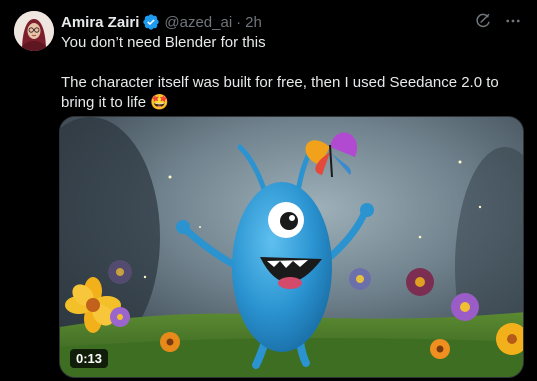 The width and height of the screenshot is (537, 381). I want to click on post-time: 2h, so click(253, 22).